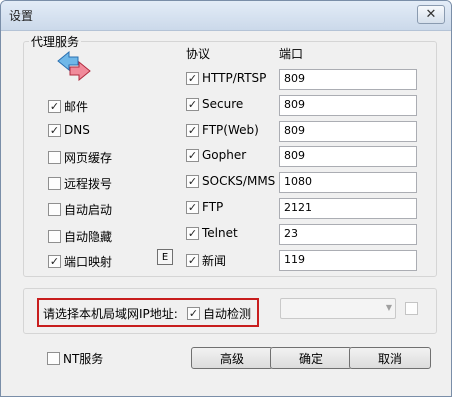  What do you see at coordinates (165, 257) in the screenshot?
I see `port-mapping-edit-button: E` at bounding box center [165, 257].